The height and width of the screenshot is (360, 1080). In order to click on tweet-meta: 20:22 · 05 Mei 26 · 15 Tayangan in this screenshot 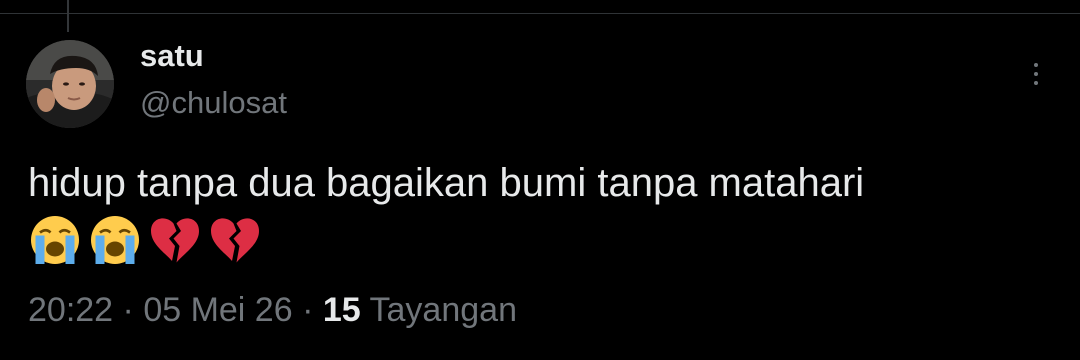, I will do `click(272, 310)`.